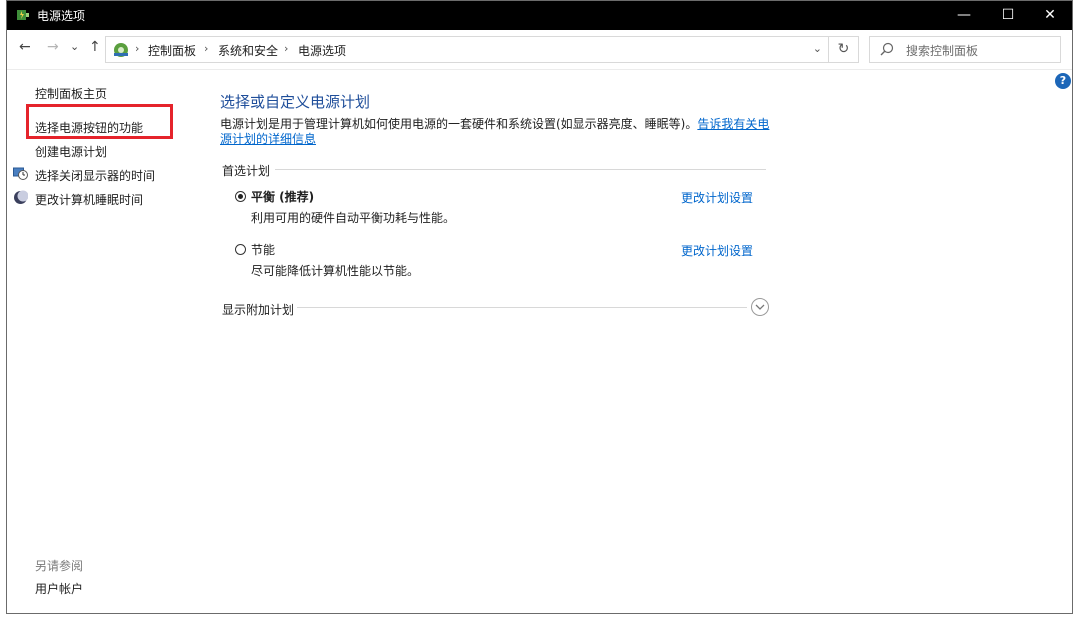 This screenshot has width=1080, height=621. I want to click on sidebar-item-create-power-plan: 创建电源计划, so click(71, 151).